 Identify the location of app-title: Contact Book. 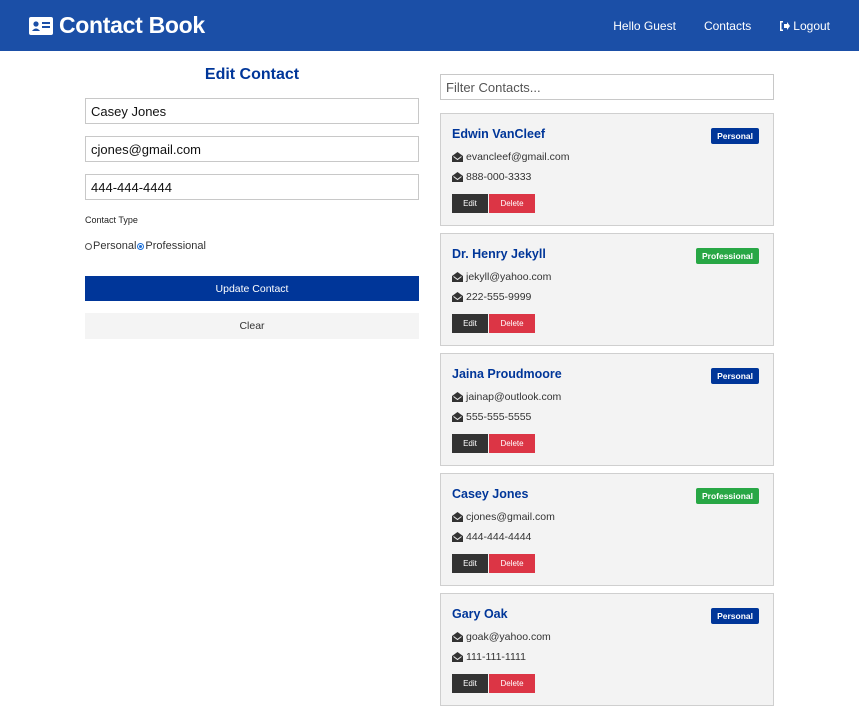
(132, 25).